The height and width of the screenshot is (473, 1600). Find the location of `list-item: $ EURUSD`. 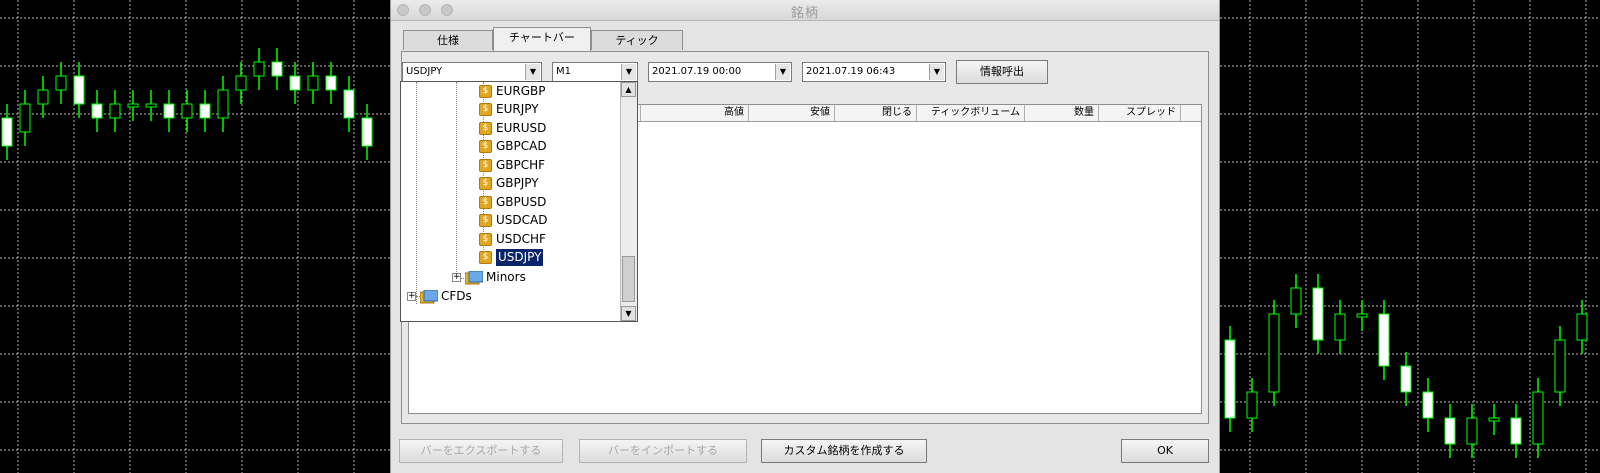

list-item: $ EURUSD is located at coordinates (512, 128).